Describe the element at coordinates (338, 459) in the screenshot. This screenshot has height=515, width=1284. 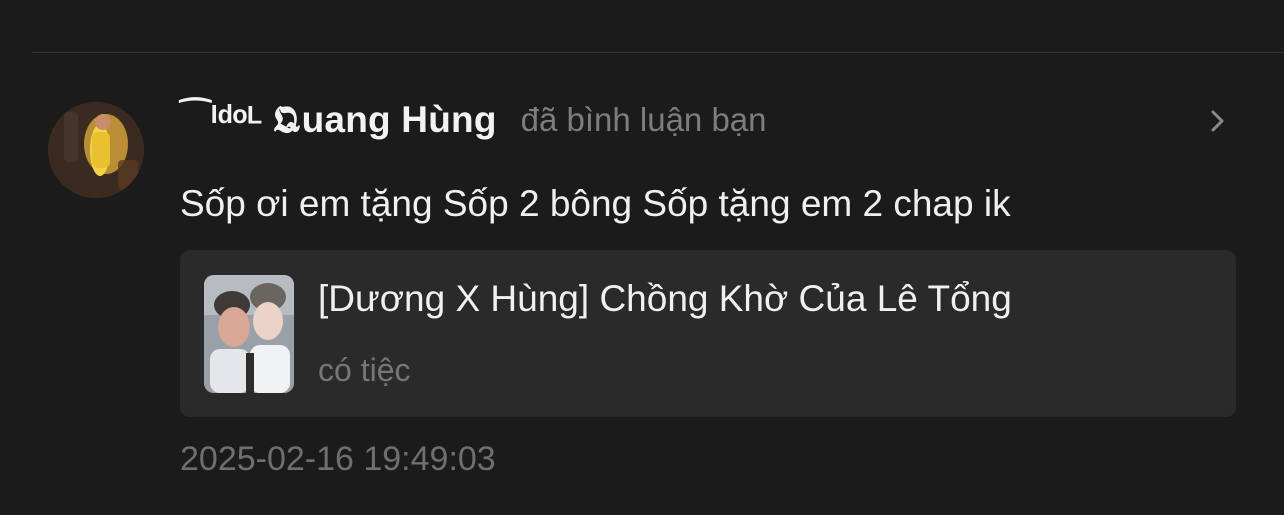
I see `timestamp: 2025-02-16 19:49:03` at that location.